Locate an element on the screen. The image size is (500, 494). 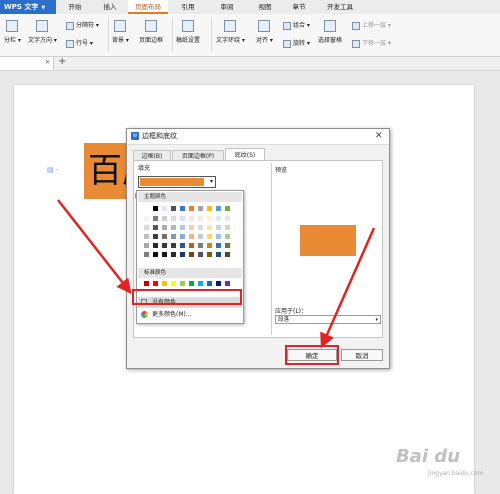
background-button: 背景 ▾ is located at coordinates (120, 32).